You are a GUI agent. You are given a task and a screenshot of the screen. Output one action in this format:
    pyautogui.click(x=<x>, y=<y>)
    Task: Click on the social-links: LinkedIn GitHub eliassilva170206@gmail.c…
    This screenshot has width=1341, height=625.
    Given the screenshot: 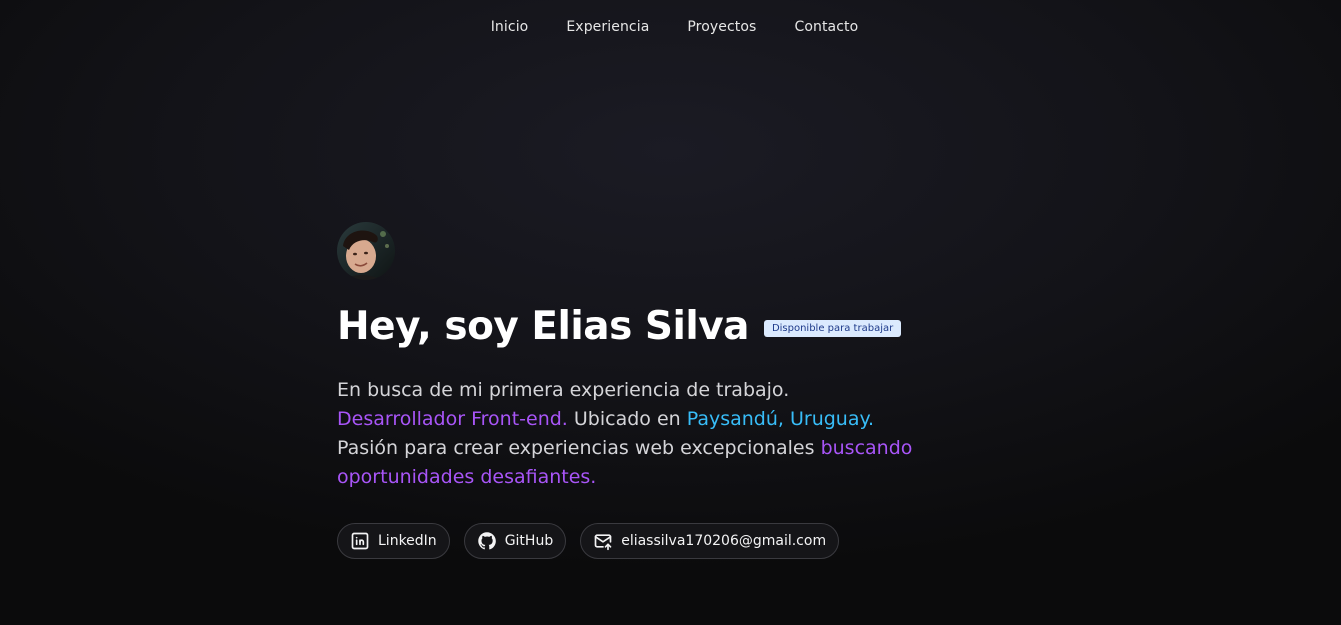 What is the action you would take?
    pyautogui.click(x=657, y=541)
    